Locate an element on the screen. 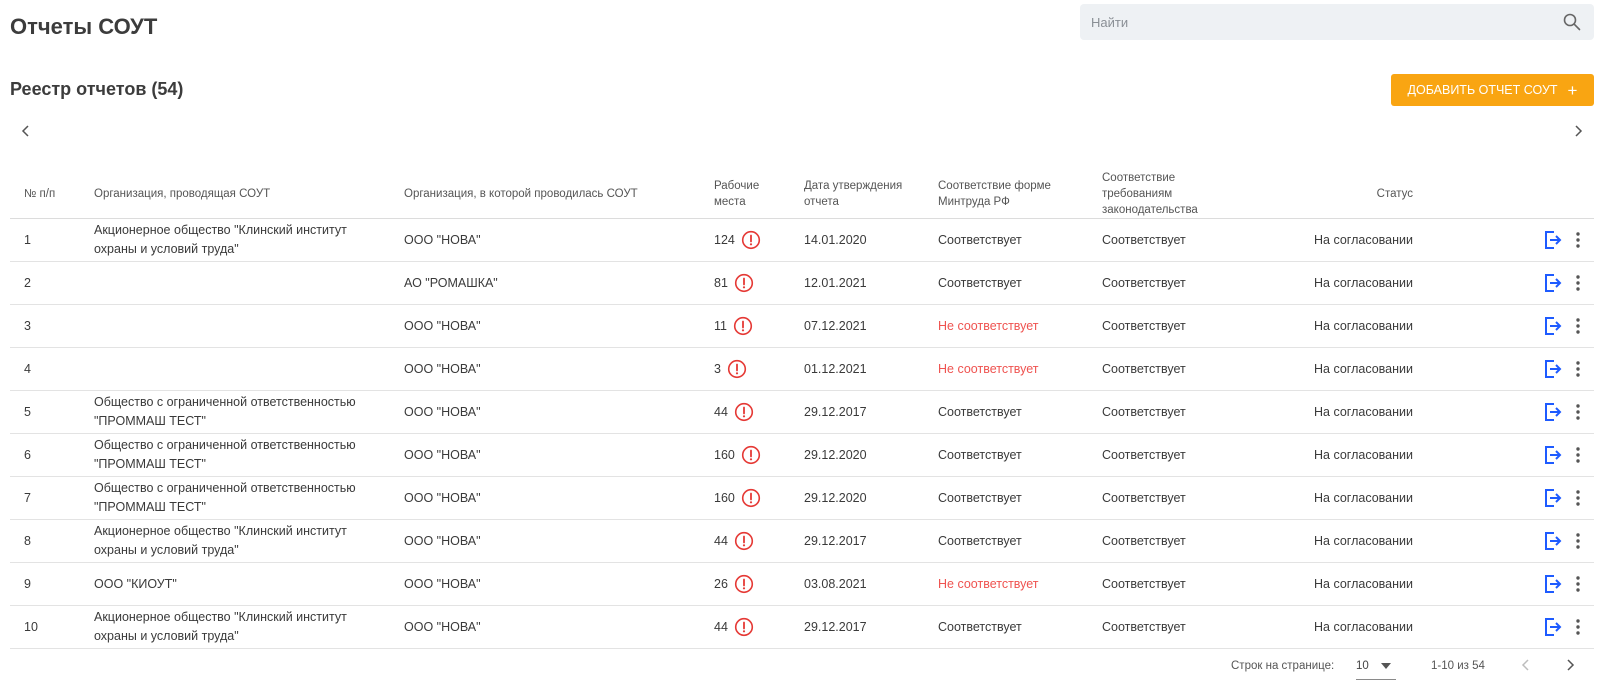 This screenshot has width=1600, height=697. col-header-actions is located at coordinates (1503, 194).